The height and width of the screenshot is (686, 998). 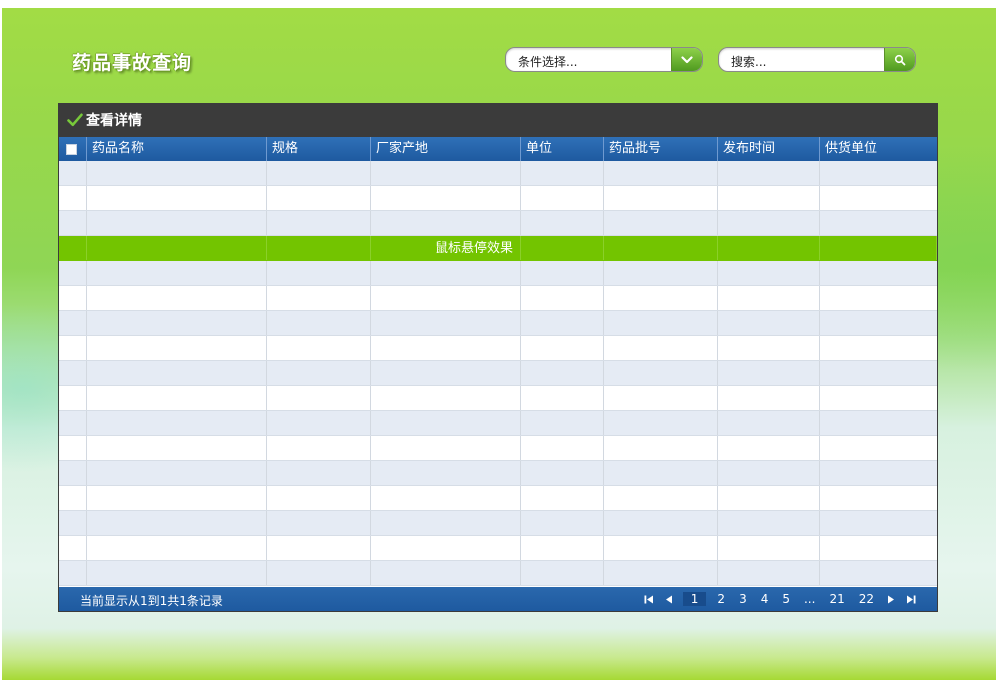 What do you see at coordinates (769, 149) in the screenshot?
I see `column-header-date: 发布时间` at bounding box center [769, 149].